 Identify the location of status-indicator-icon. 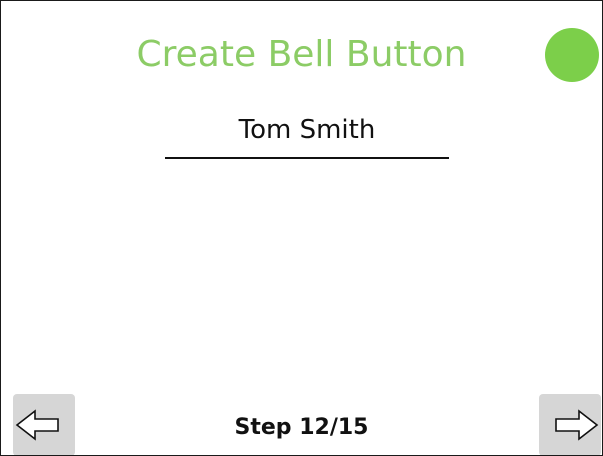
(572, 55).